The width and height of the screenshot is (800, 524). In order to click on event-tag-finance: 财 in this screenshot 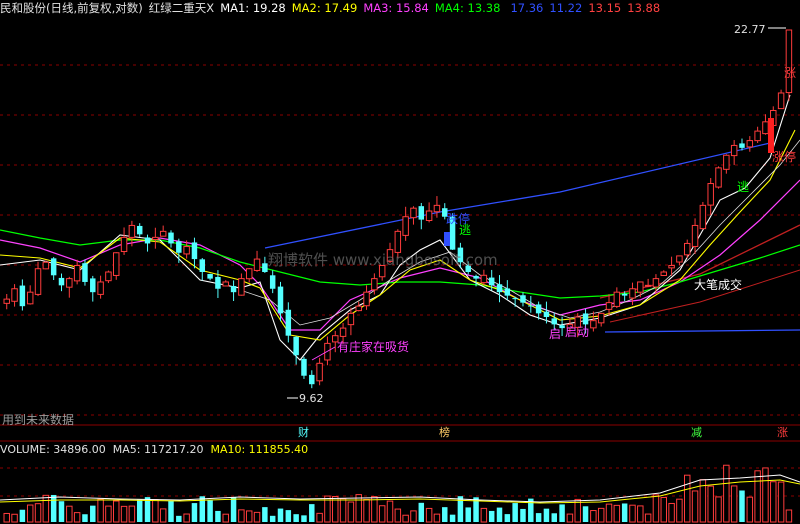, I will do `click(303, 433)`.